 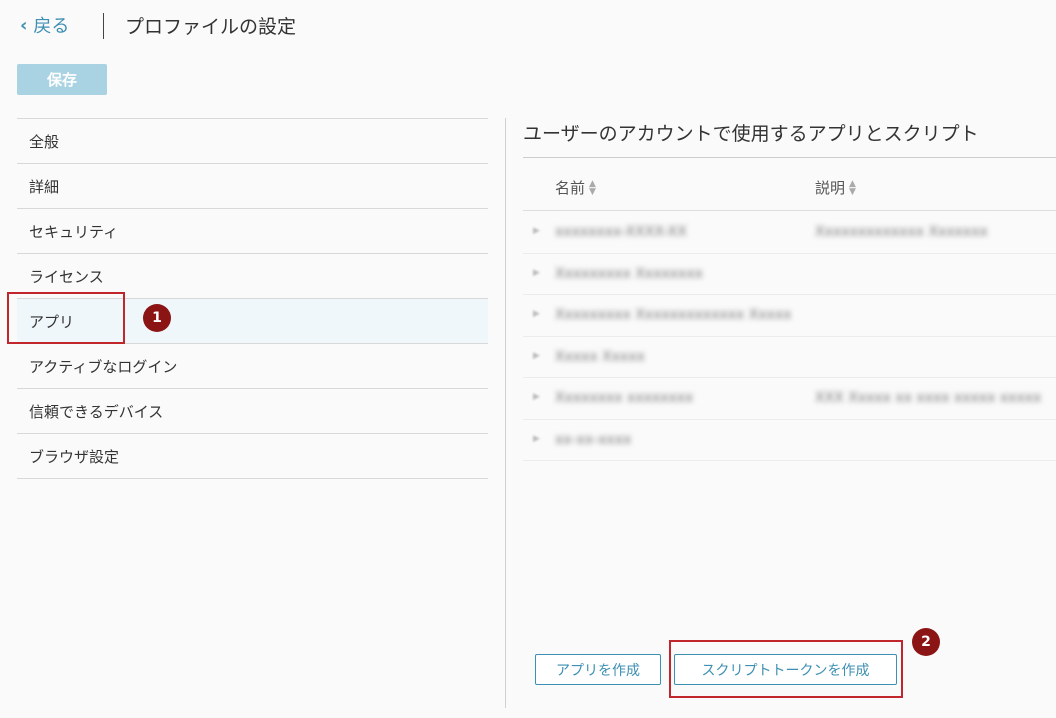 I want to click on step-badge-1: 1, so click(x=157, y=318).